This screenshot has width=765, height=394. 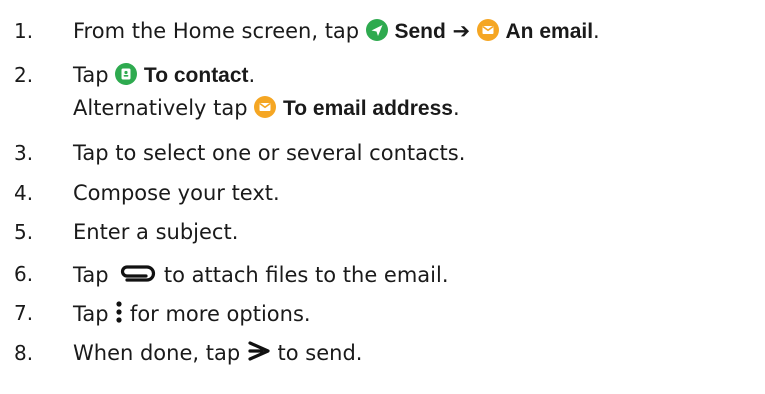 I want to click on step-text-lead: Alternatively tap, so click(x=164, y=108).